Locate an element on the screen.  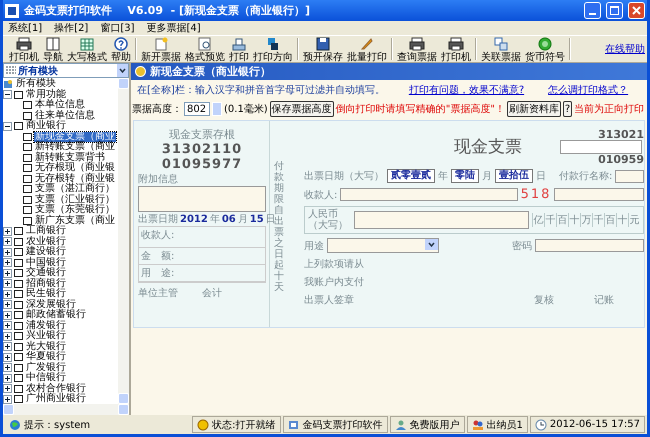
help-button: ? is located at coordinates (567, 109).